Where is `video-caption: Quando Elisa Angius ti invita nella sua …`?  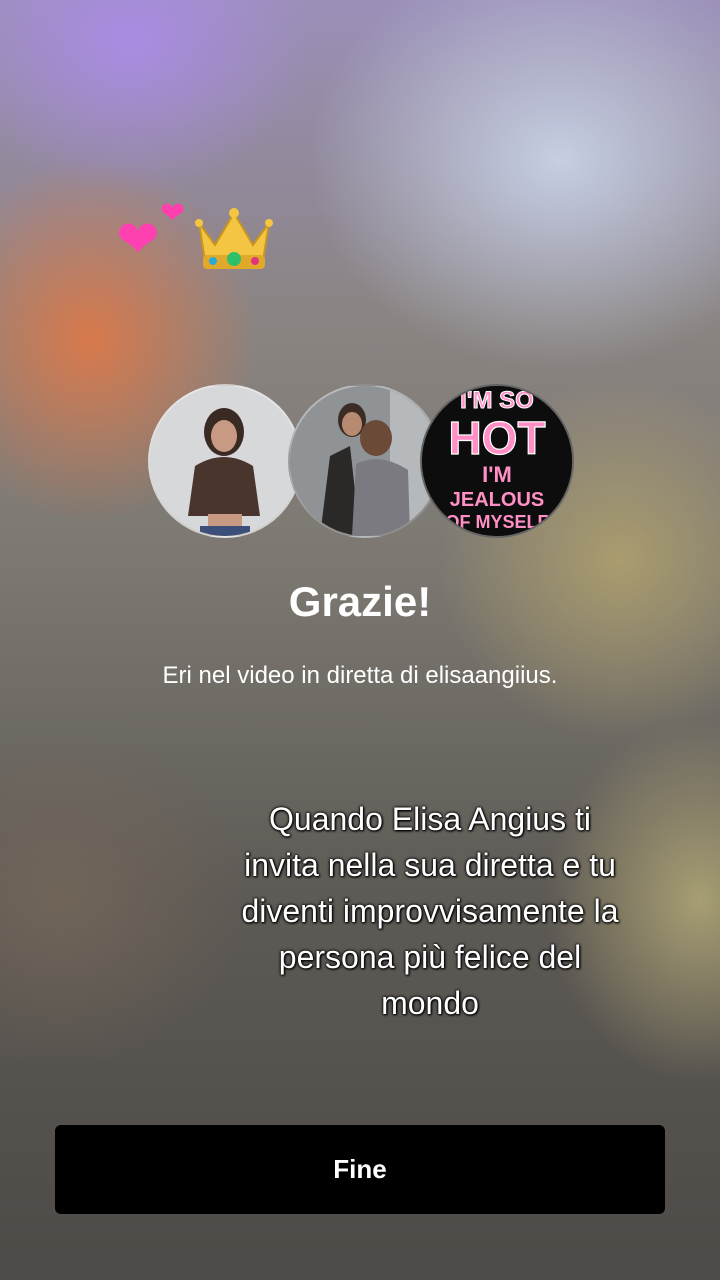 video-caption: Quando Elisa Angius ti invita nella sua … is located at coordinates (430, 911).